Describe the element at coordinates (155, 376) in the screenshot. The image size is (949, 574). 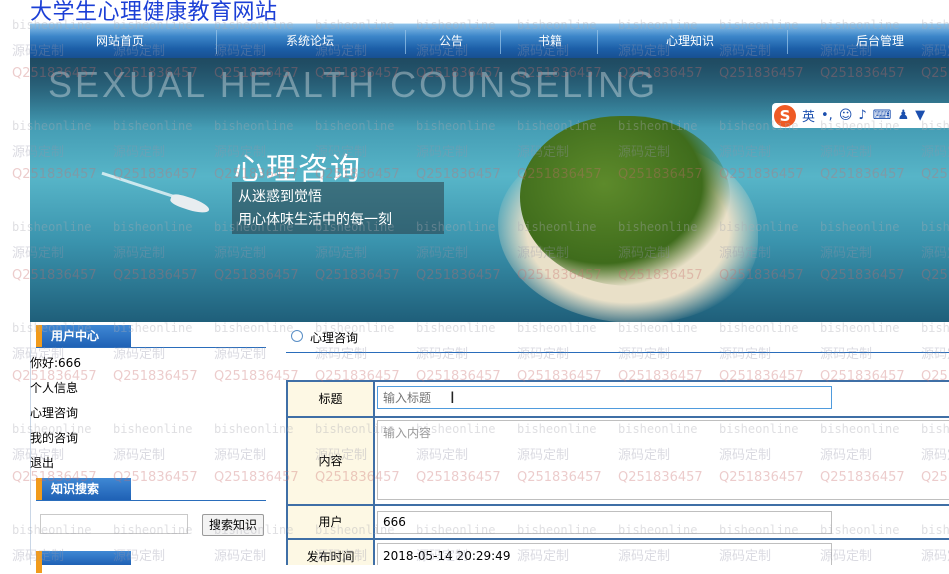
I see `watermark-text: Q251836457` at that location.